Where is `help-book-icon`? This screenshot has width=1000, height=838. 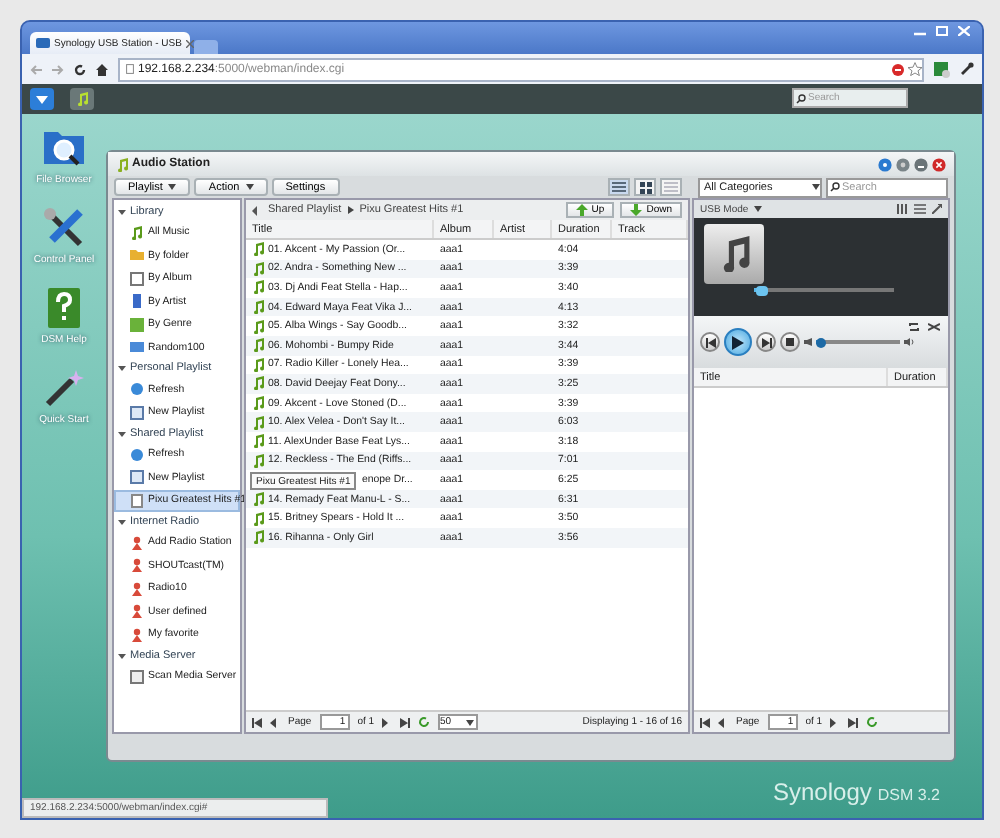
help-book-icon is located at coordinates (63, 308).